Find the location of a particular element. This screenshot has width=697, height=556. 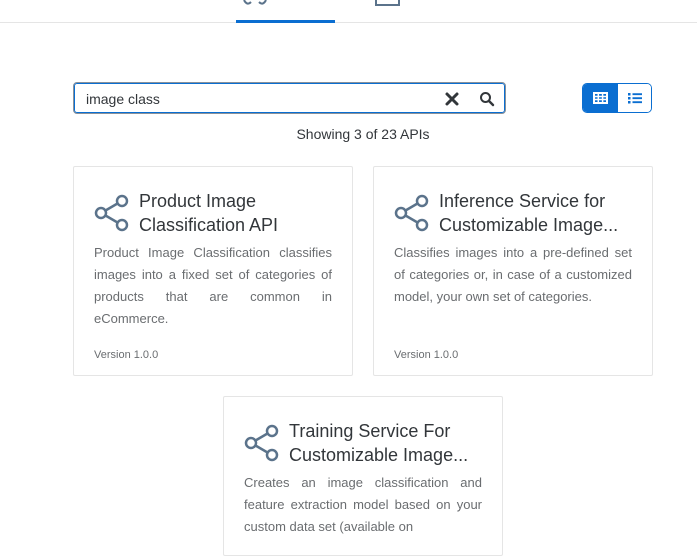

clear-icon is located at coordinates (452, 99).